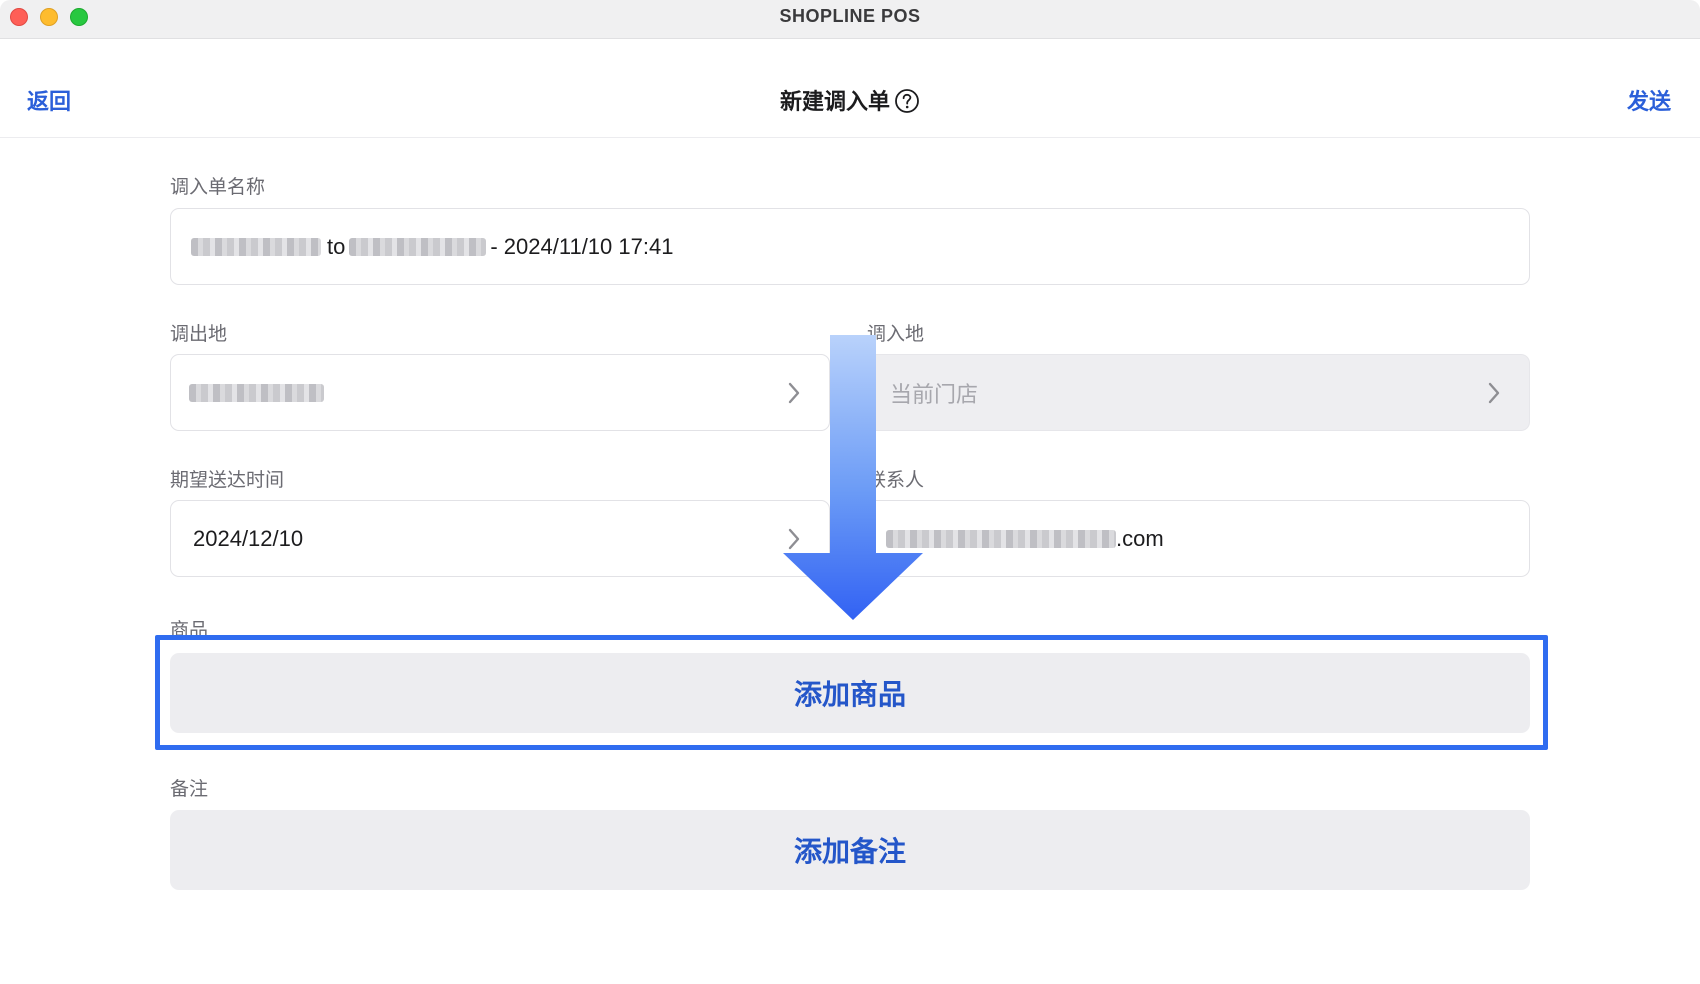 The image size is (1700, 984). Describe the element at coordinates (850, 246) in the screenshot. I see `transfer-name-field: to - 2024/11/10 17:41` at that location.